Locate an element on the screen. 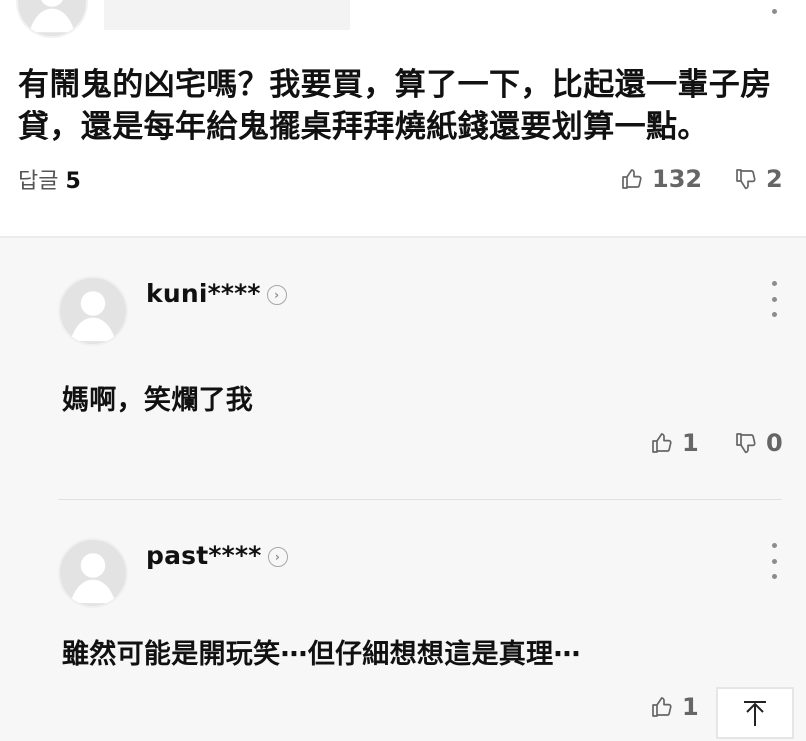 The width and height of the screenshot is (806, 741). dislike-count: 0 is located at coordinates (774, 443).